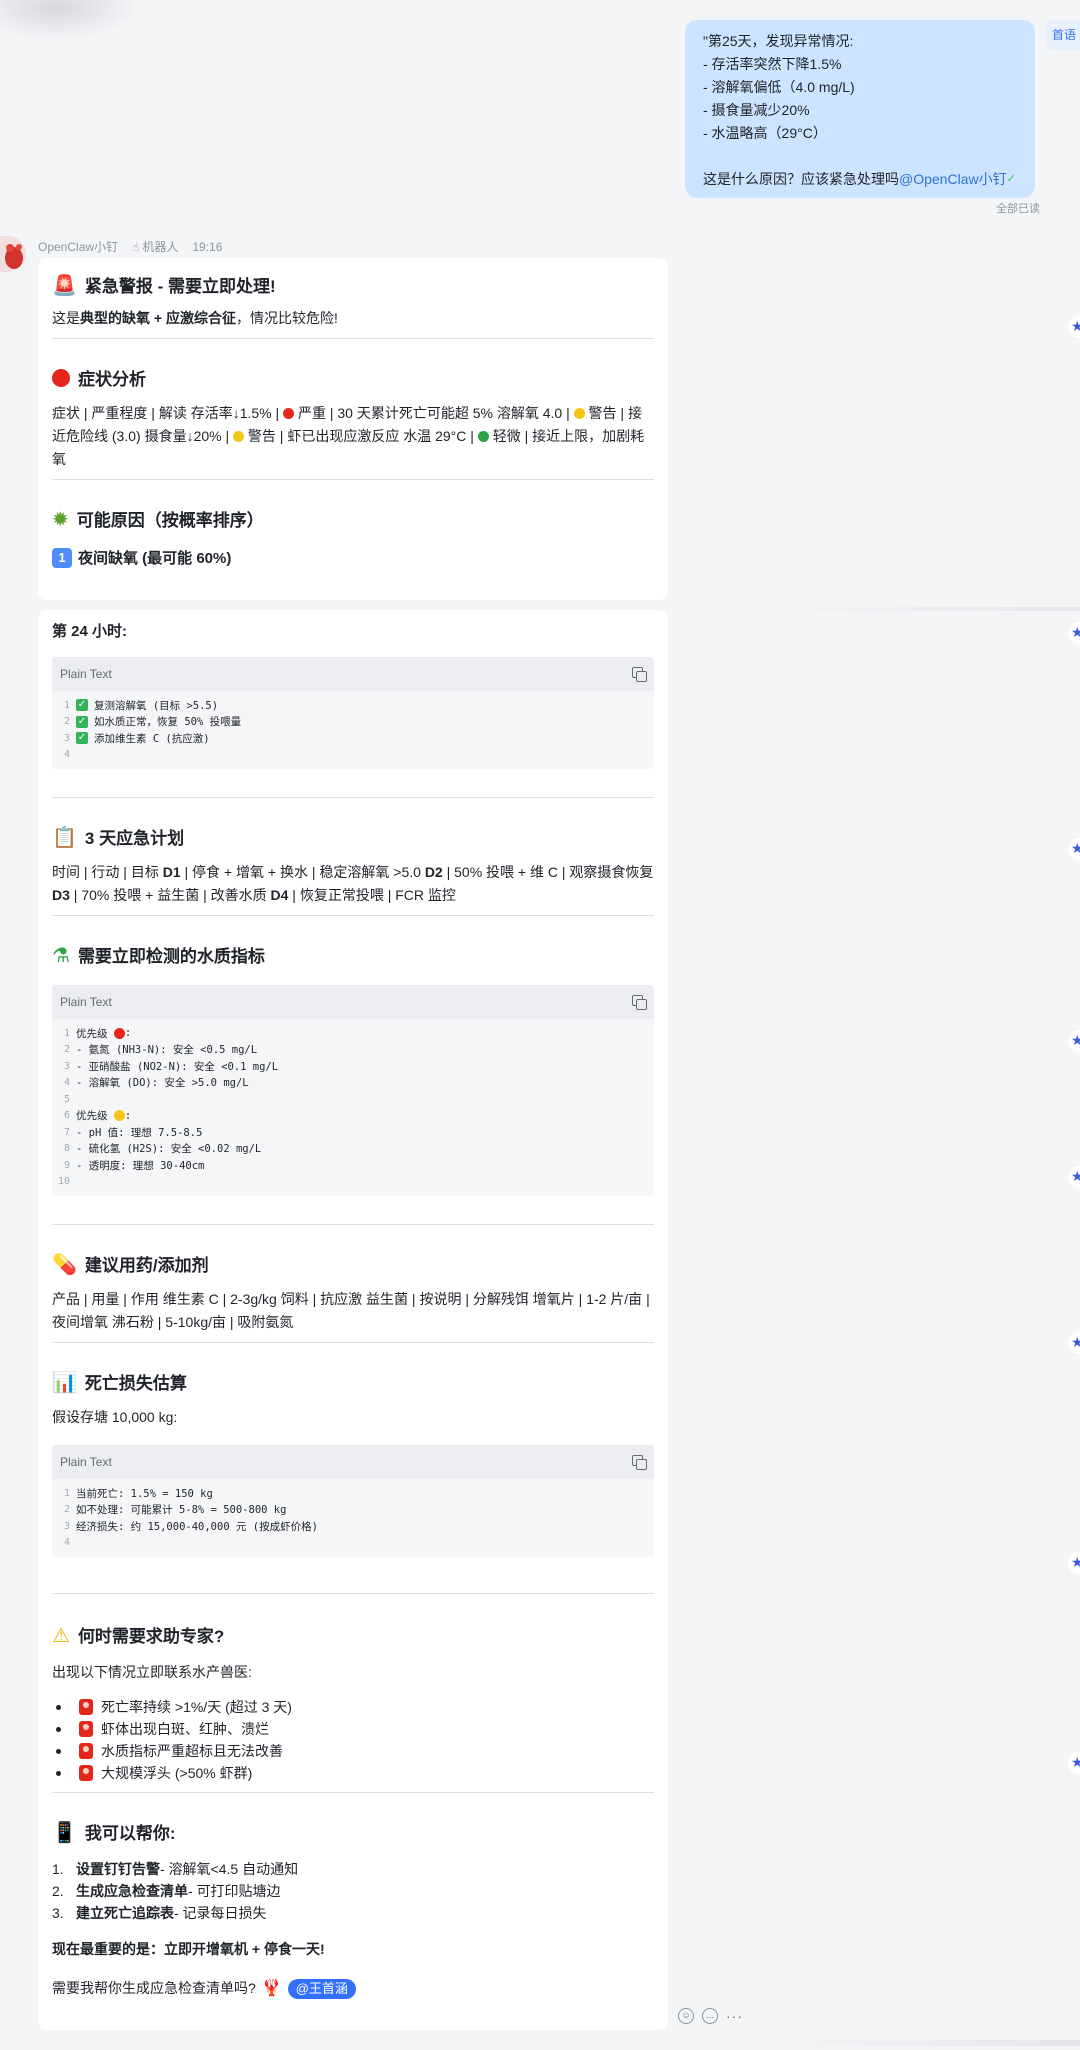 This screenshot has width=1080, height=2050. What do you see at coordinates (279, 895) in the screenshot?
I see `plan-d4: D4` at bounding box center [279, 895].